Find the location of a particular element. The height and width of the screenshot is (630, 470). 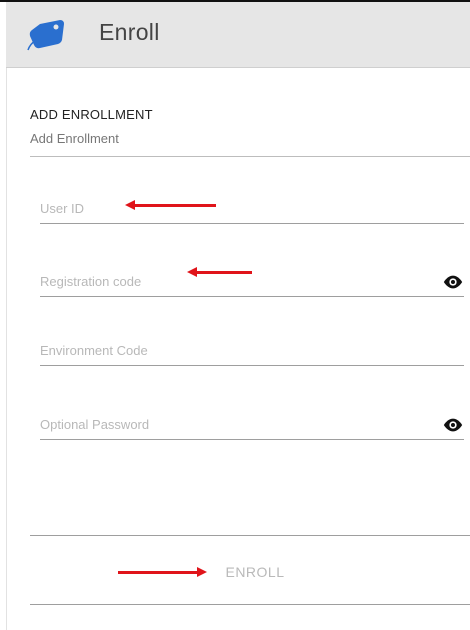

registration-code-field is located at coordinates (252, 277).